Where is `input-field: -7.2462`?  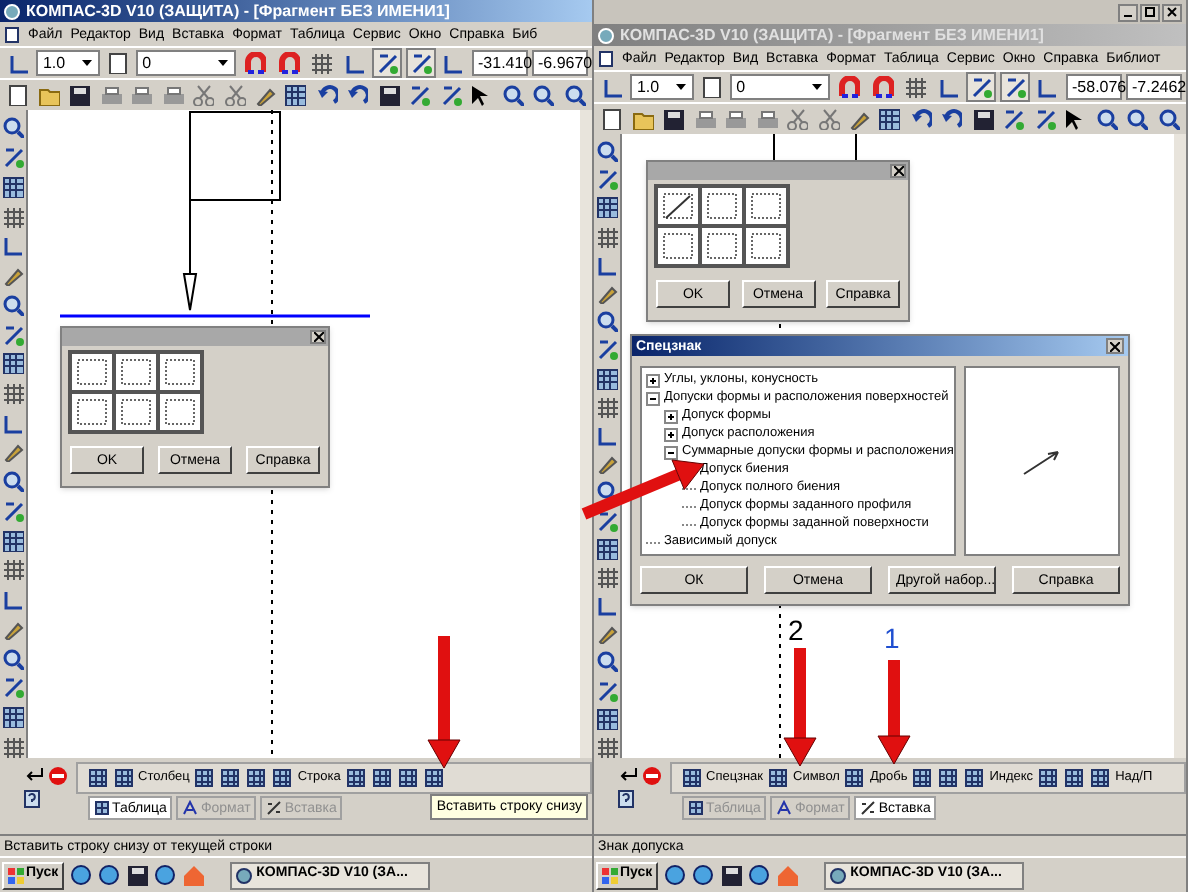 input-field: -7.2462 is located at coordinates (1154, 87).